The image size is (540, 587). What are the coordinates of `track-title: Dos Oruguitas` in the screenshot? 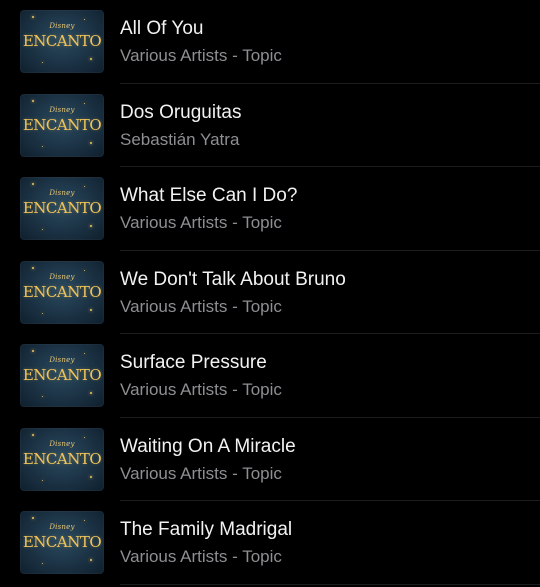 It's located at (180, 113).